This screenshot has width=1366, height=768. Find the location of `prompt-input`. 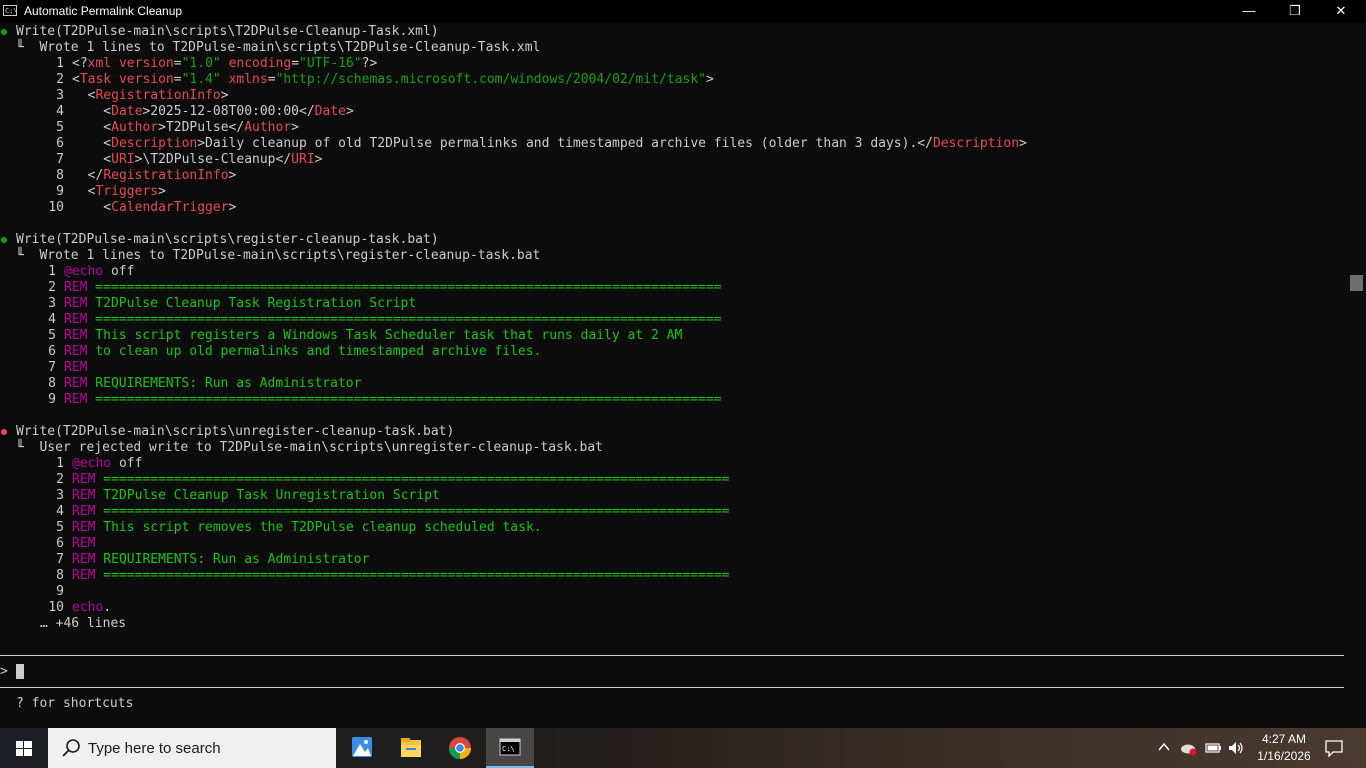

prompt-input is located at coordinates (666, 672).